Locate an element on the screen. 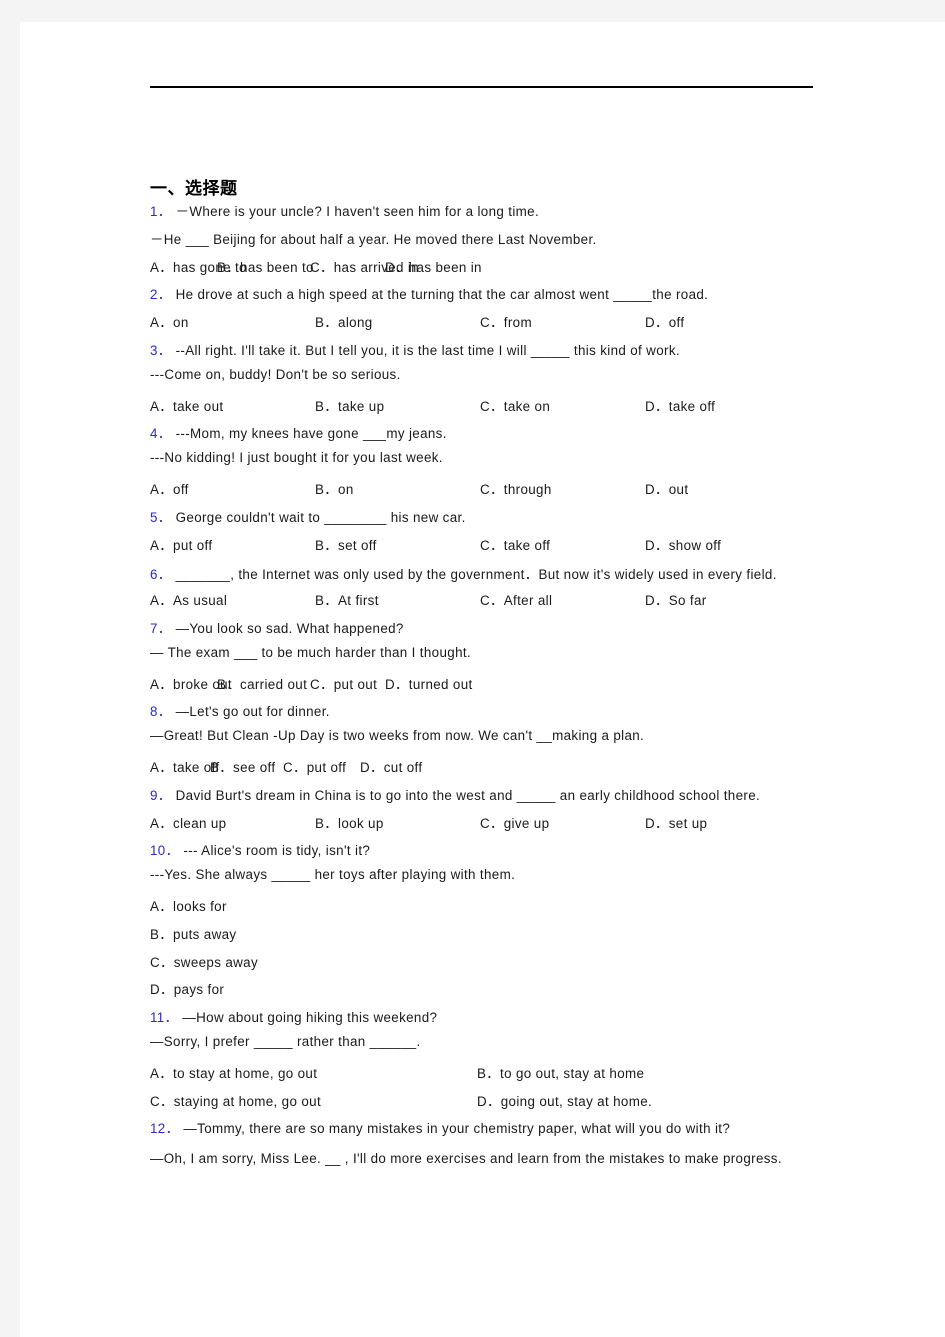 The height and width of the screenshot is (1337, 945). option-c: C．through is located at coordinates (516, 488).